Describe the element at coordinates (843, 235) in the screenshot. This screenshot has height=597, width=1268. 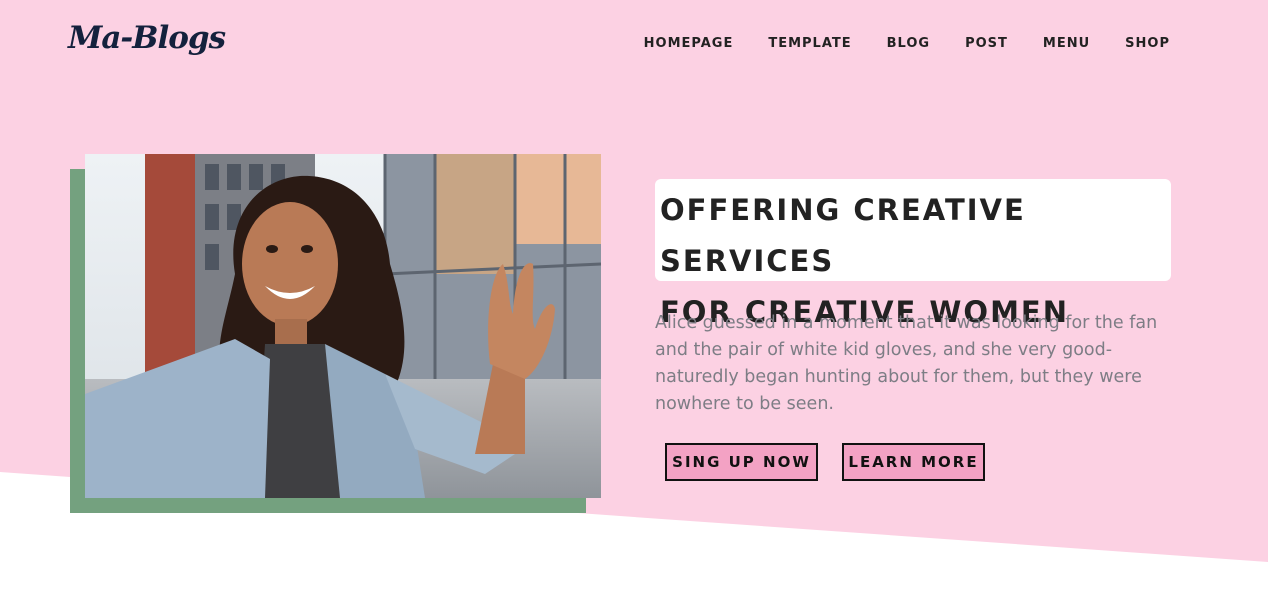
I see `headline-line-1: OFFERING CREATIVE SERVICES` at that location.